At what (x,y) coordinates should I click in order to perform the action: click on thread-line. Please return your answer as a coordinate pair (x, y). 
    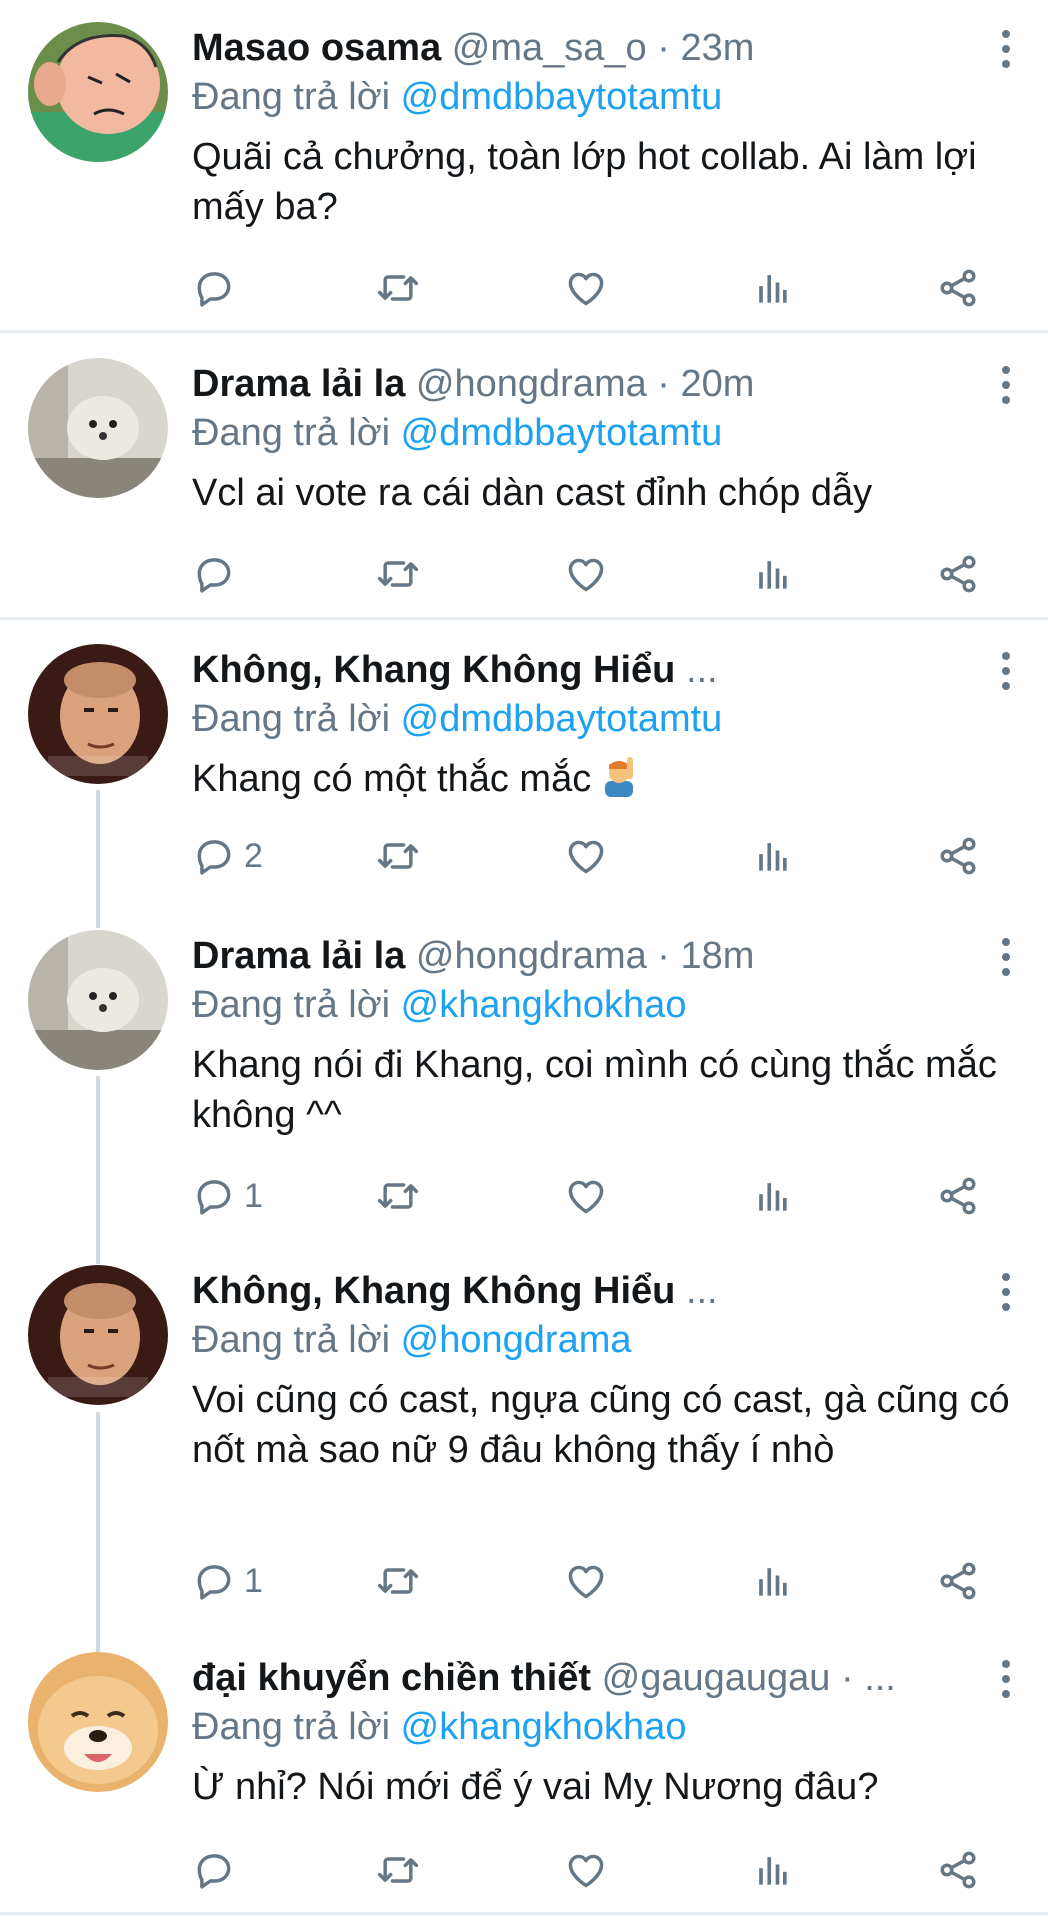
    Looking at the image, I should click on (98, 1532).